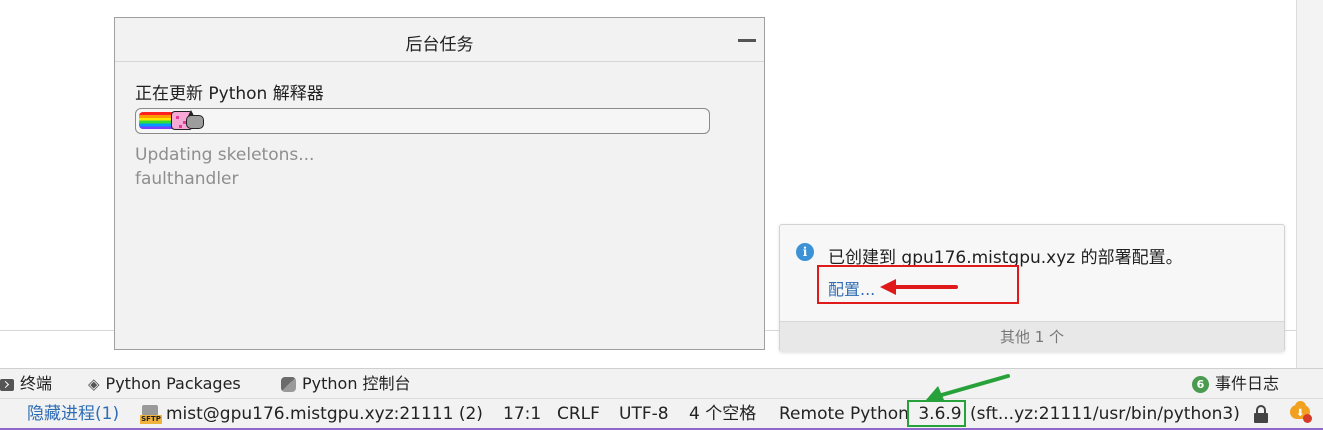  I want to click on tab-python-console: Python 控制台, so click(346, 384).